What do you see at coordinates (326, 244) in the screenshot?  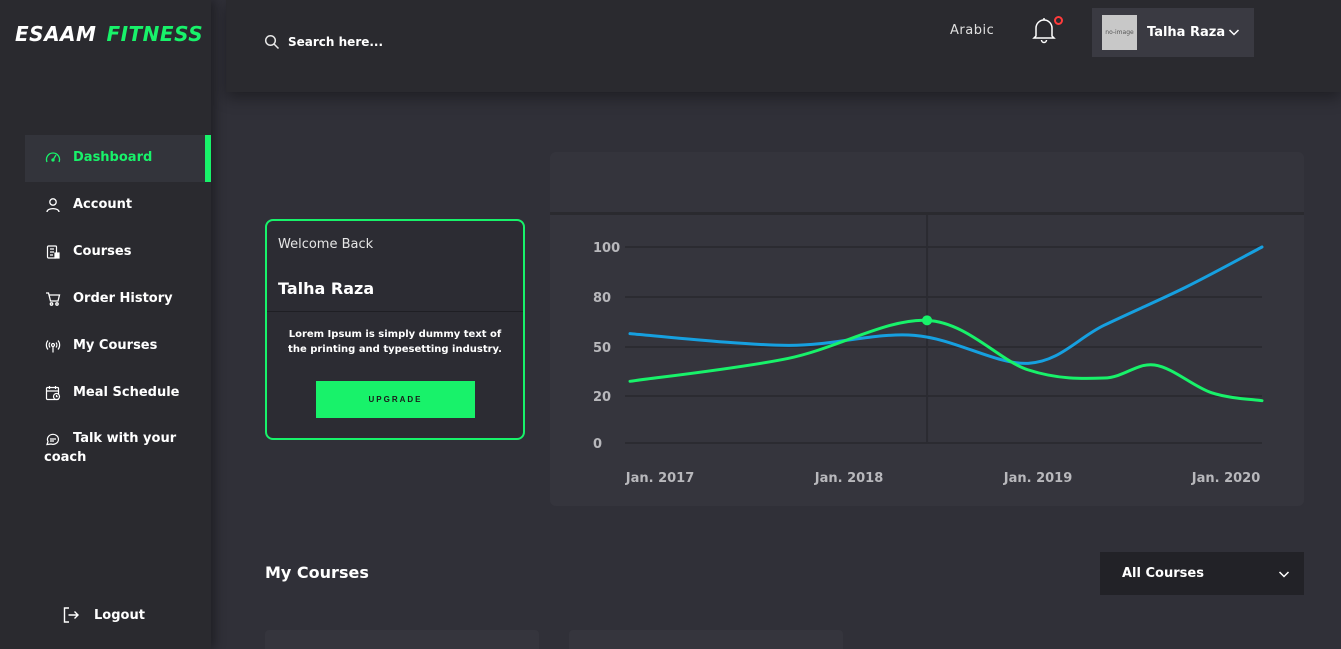 I see `welcome-greeting: Welcome Back` at bounding box center [326, 244].